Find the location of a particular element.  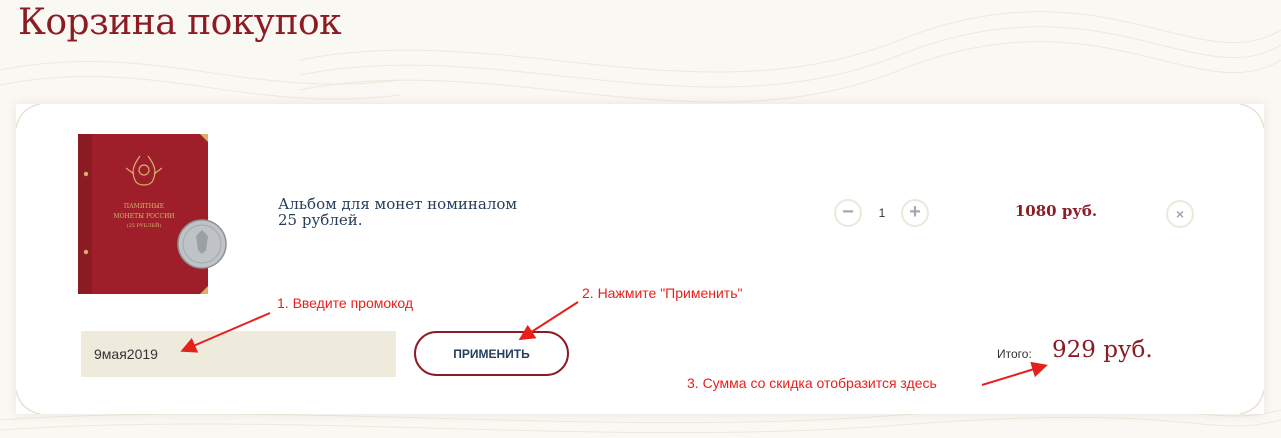

close-icon: × is located at coordinates (1180, 214).